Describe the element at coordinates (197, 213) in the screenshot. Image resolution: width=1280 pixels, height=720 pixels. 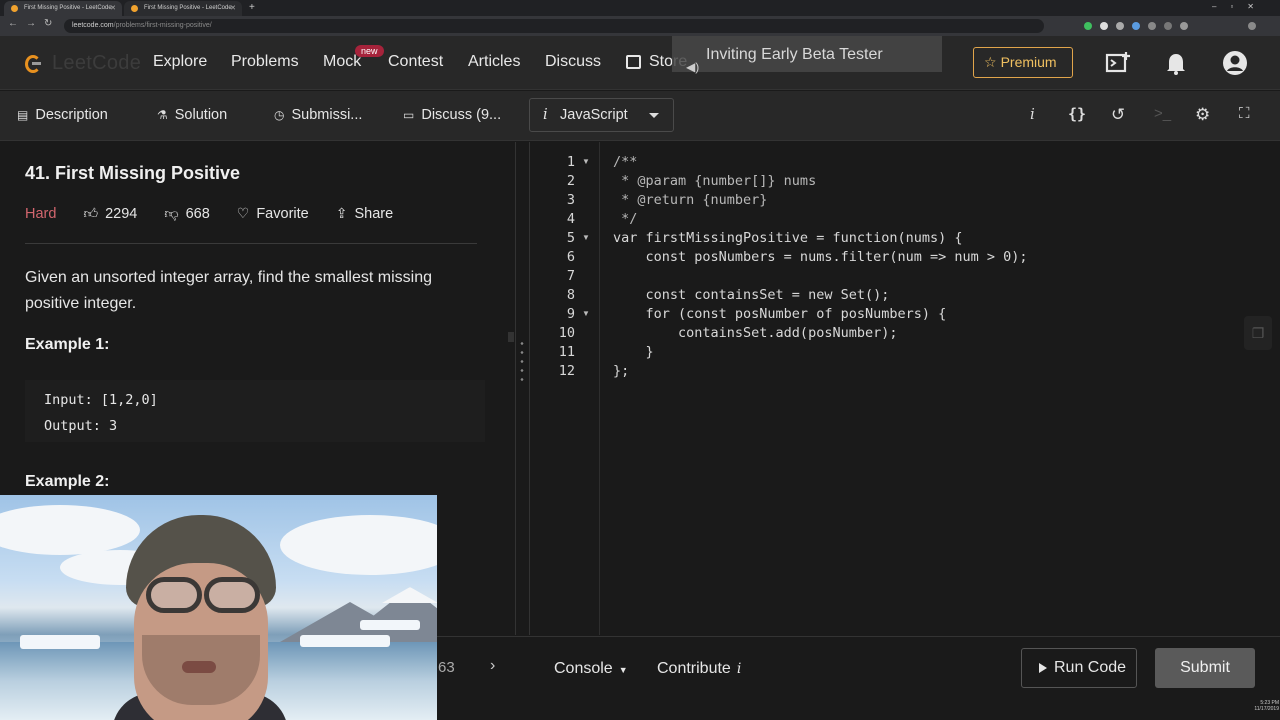
I see `dislike-count: 668` at that location.